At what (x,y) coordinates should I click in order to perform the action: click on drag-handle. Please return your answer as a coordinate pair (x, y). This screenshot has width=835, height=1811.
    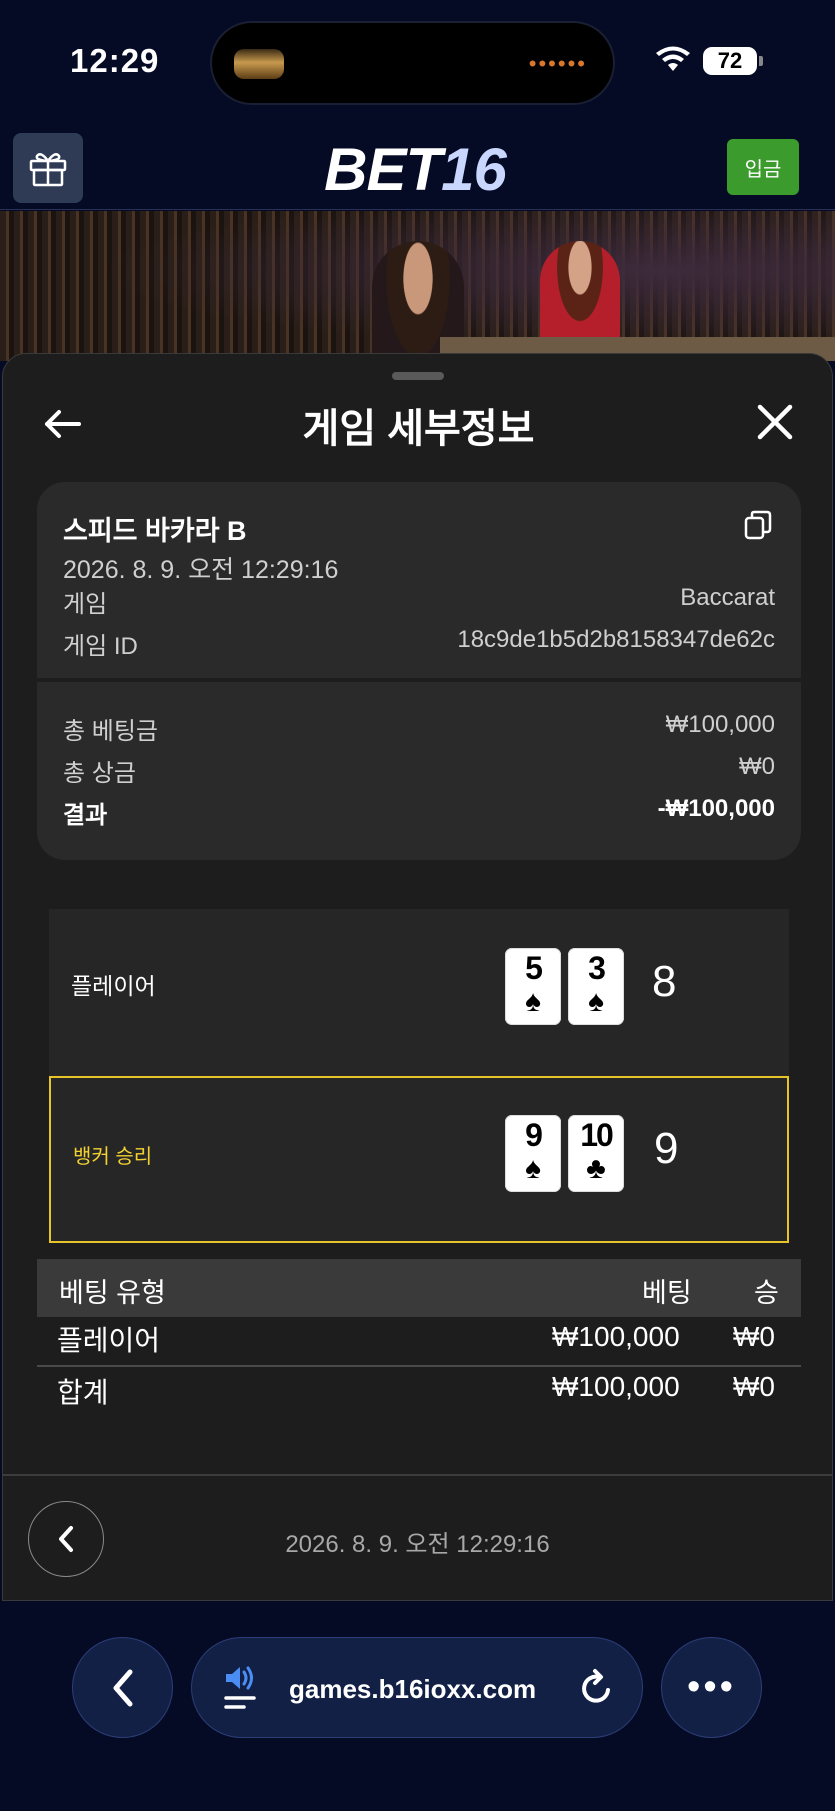
    Looking at the image, I should click on (418, 376).